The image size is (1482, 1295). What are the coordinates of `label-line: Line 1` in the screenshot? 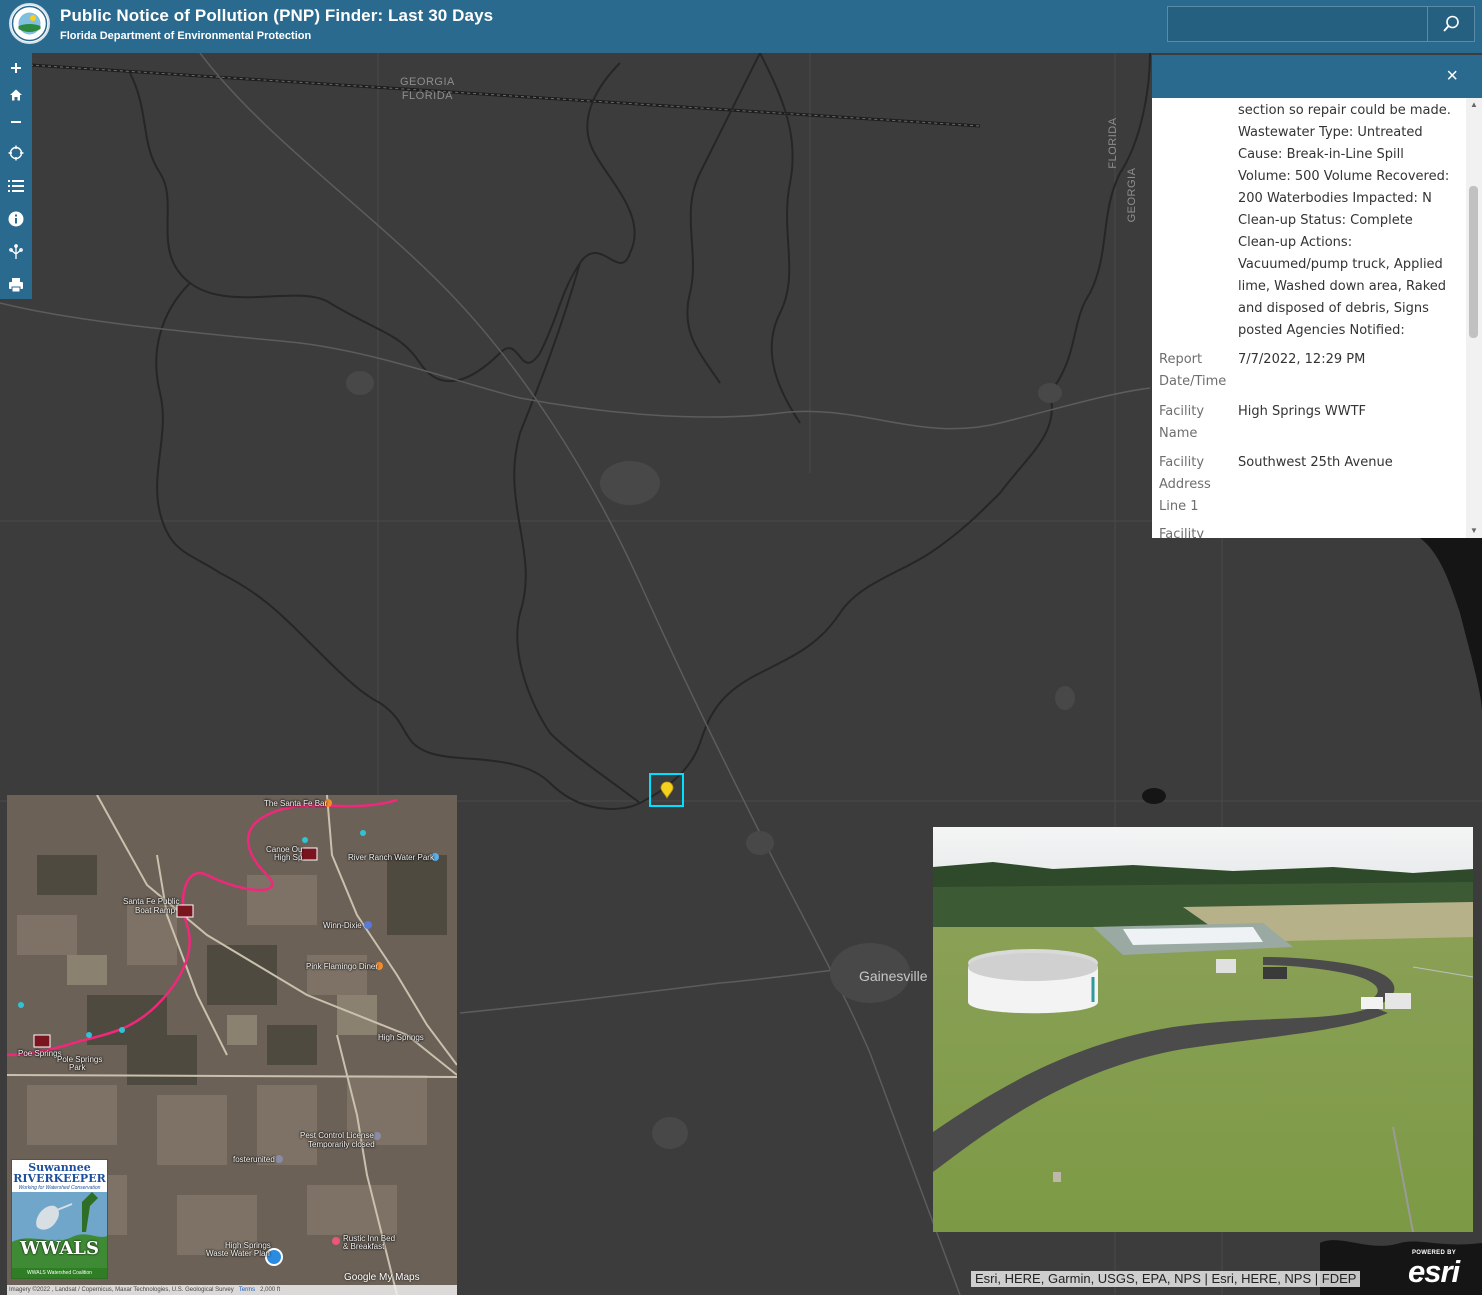 It's located at (1179, 506).